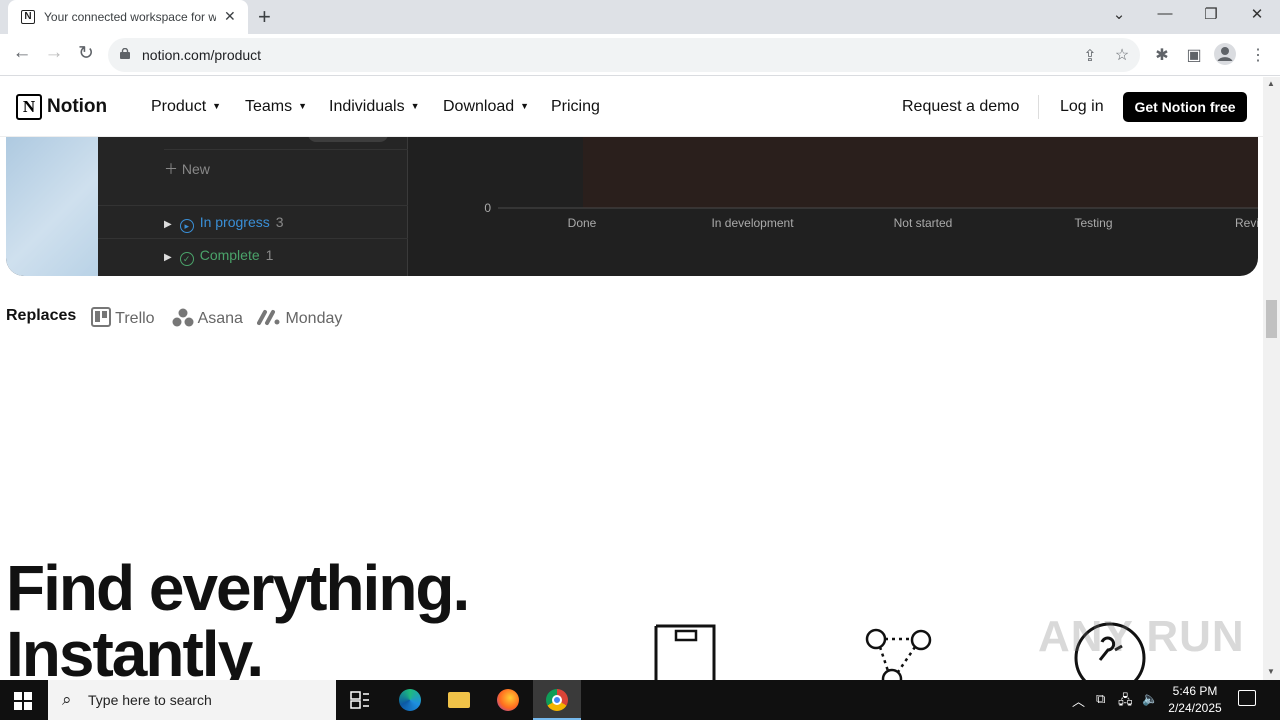 The width and height of the screenshot is (1280, 720). Describe the element at coordinates (1195, 700) in the screenshot. I see `system-clock: 5:46 PM 2/24/2025` at that location.